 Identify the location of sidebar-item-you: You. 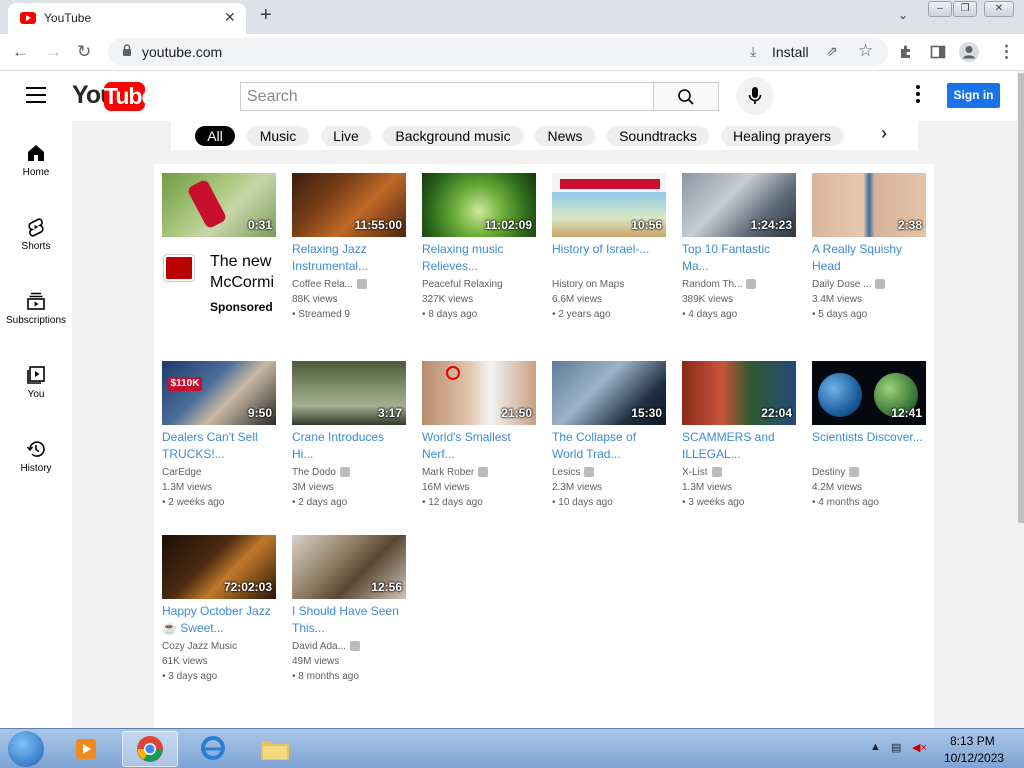
(36, 382).